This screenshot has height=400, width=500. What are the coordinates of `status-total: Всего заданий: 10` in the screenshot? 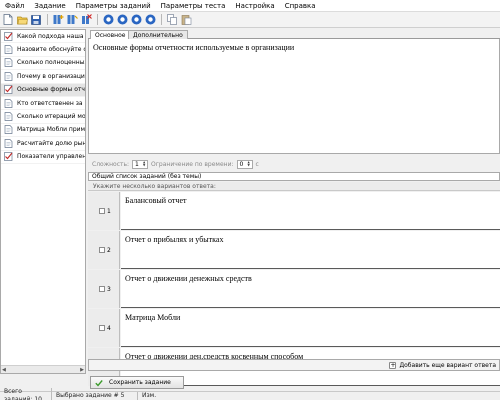 It's located at (26, 394).